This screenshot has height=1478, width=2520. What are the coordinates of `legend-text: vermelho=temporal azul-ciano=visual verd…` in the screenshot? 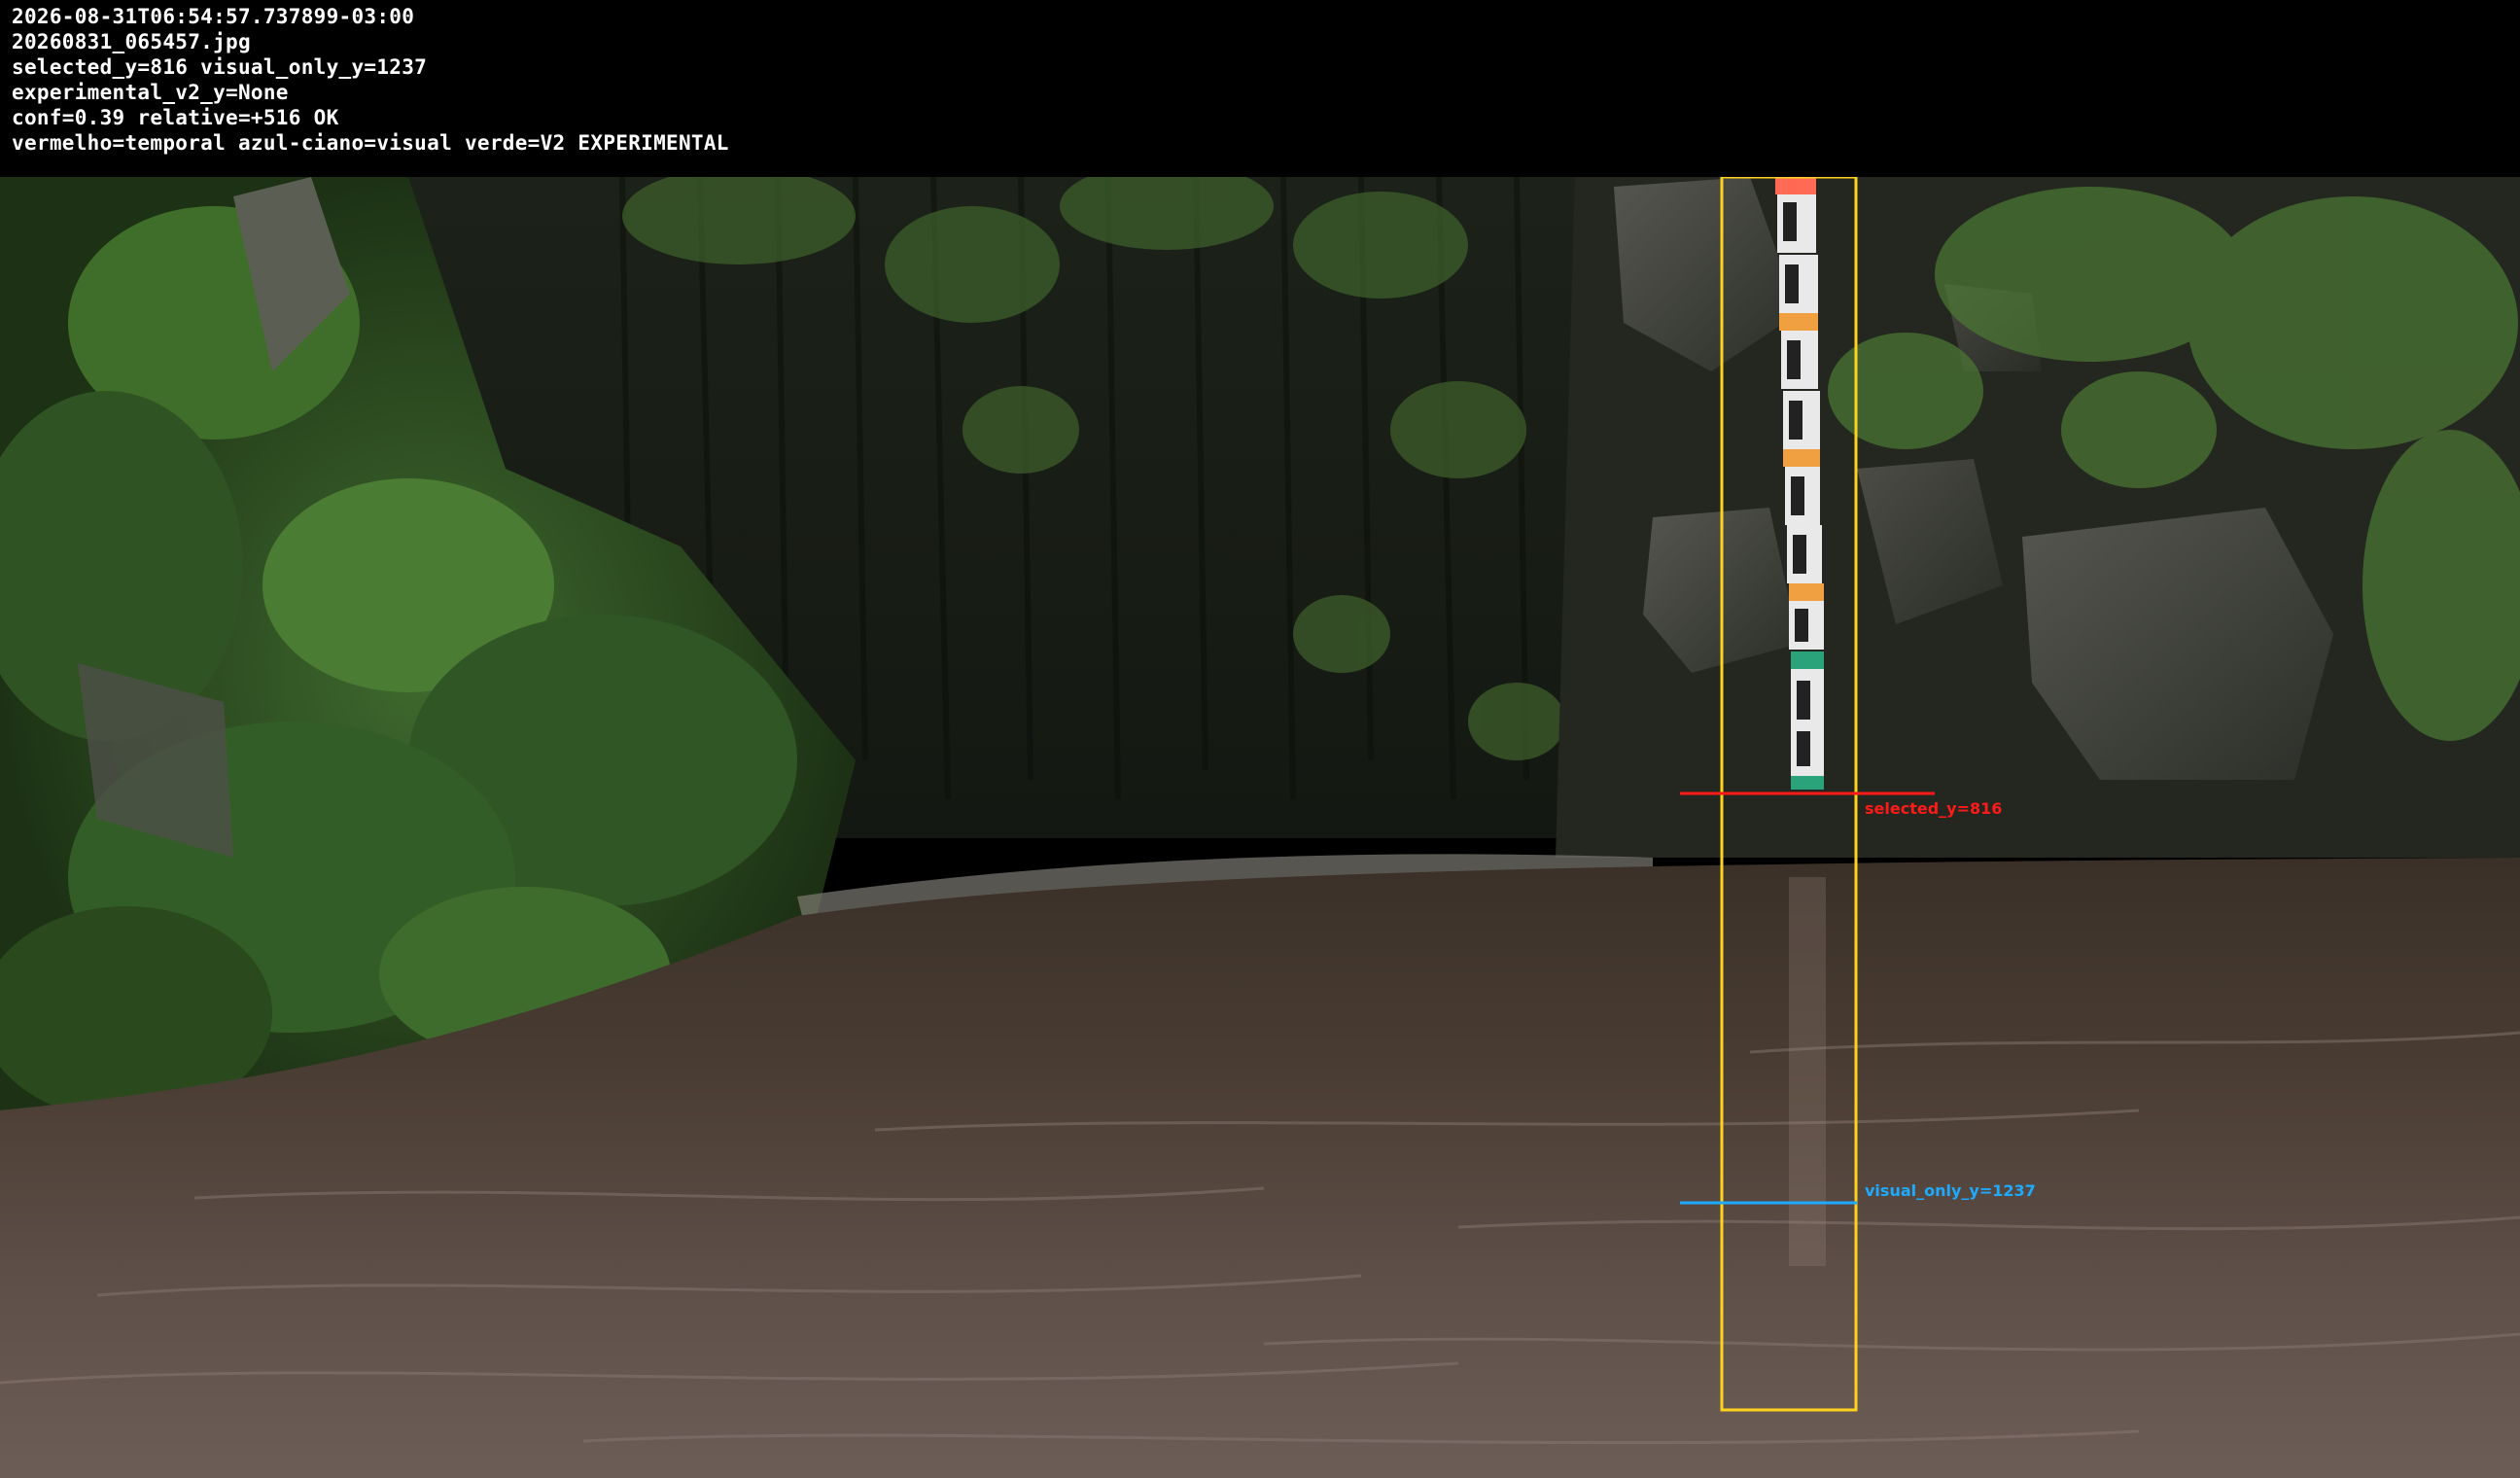 It's located at (370, 143).